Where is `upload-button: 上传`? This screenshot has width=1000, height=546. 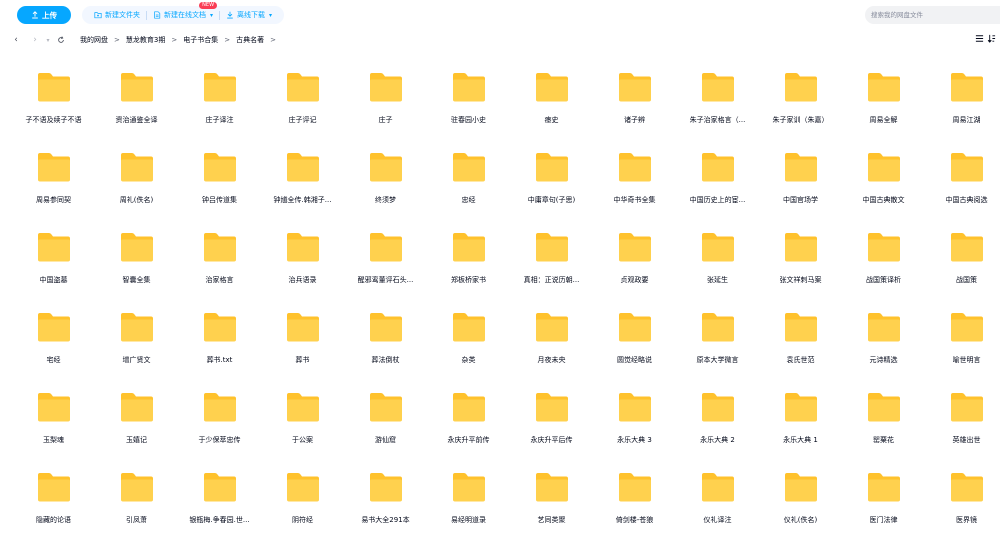 upload-button: 上传 is located at coordinates (44, 15).